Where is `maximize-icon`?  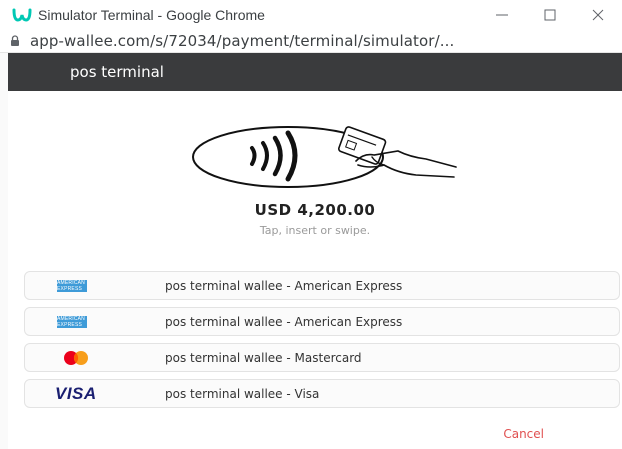
maximize-icon is located at coordinates (550, 15).